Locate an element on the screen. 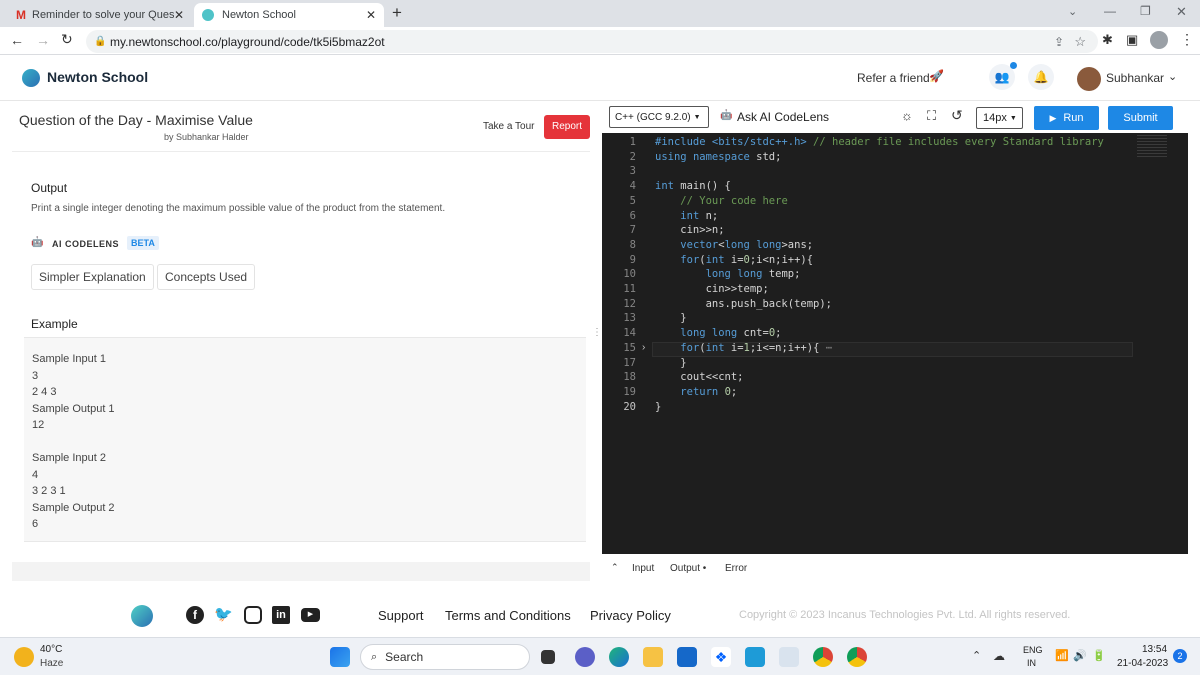  new-tab-icon: + is located at coordinates (397, 13).